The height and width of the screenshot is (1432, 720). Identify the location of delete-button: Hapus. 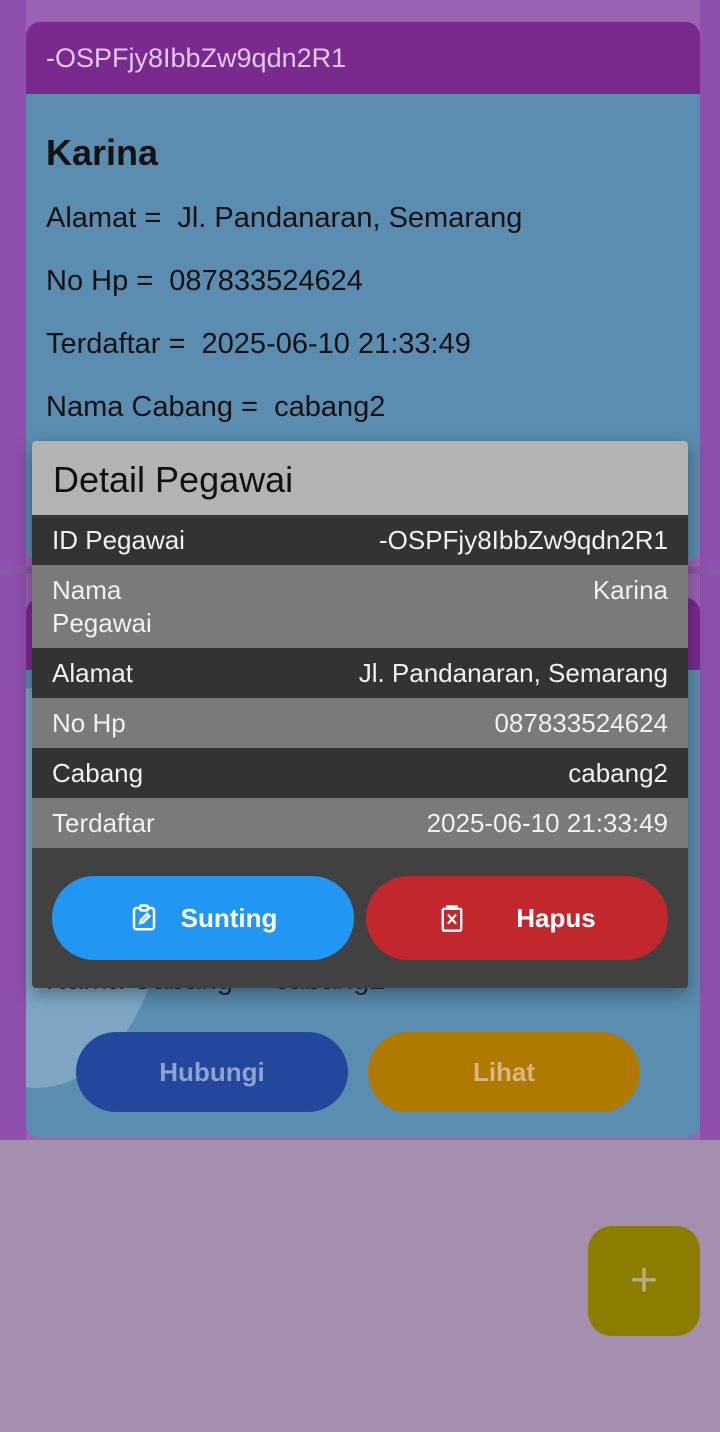
(517, 918).